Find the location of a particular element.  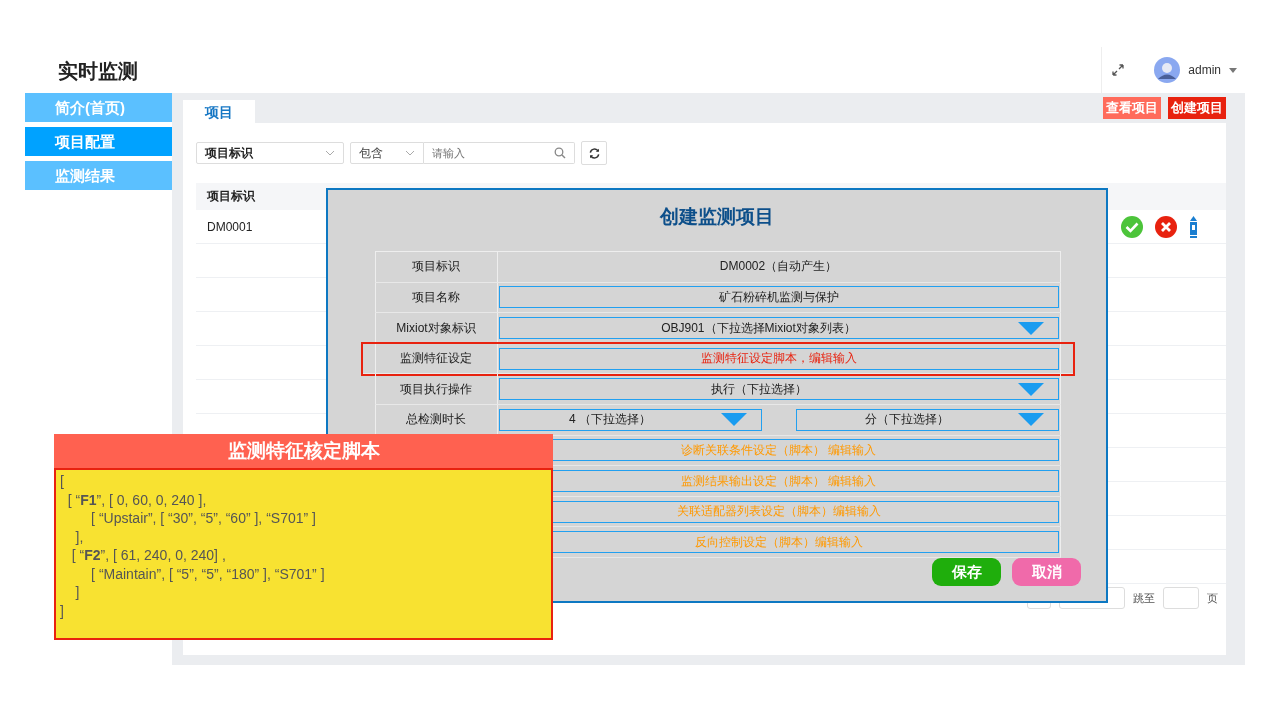

cancel-button: 取消 is located at coordinates (1046, 572).